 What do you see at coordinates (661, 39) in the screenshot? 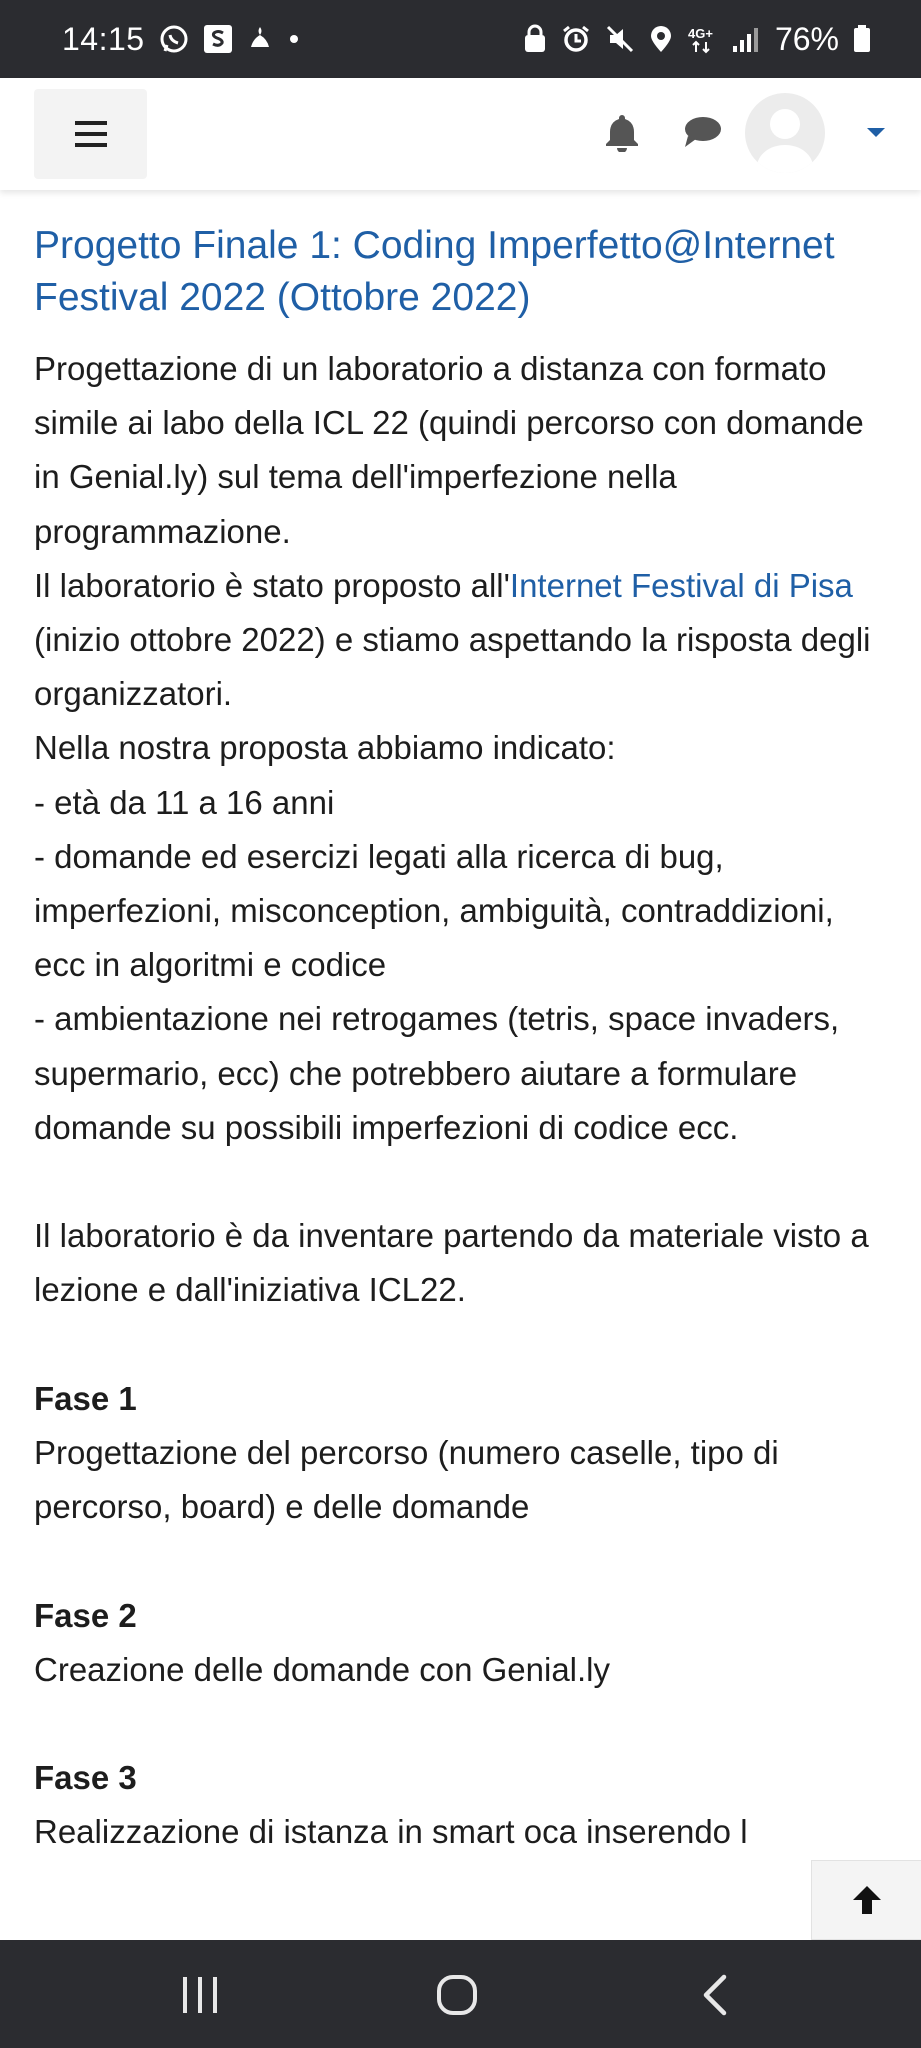
I see `location-icon` at bounding box center [661, 39].